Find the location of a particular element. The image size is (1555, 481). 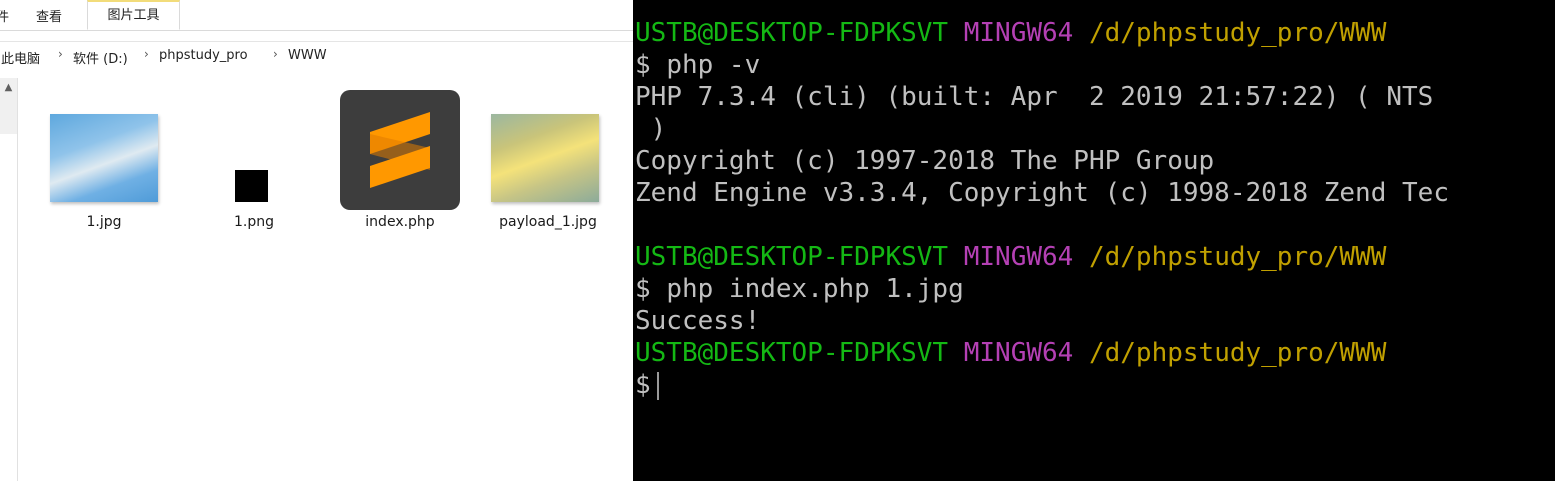

command-line: $ php -v is located at coordinates (697, 65).